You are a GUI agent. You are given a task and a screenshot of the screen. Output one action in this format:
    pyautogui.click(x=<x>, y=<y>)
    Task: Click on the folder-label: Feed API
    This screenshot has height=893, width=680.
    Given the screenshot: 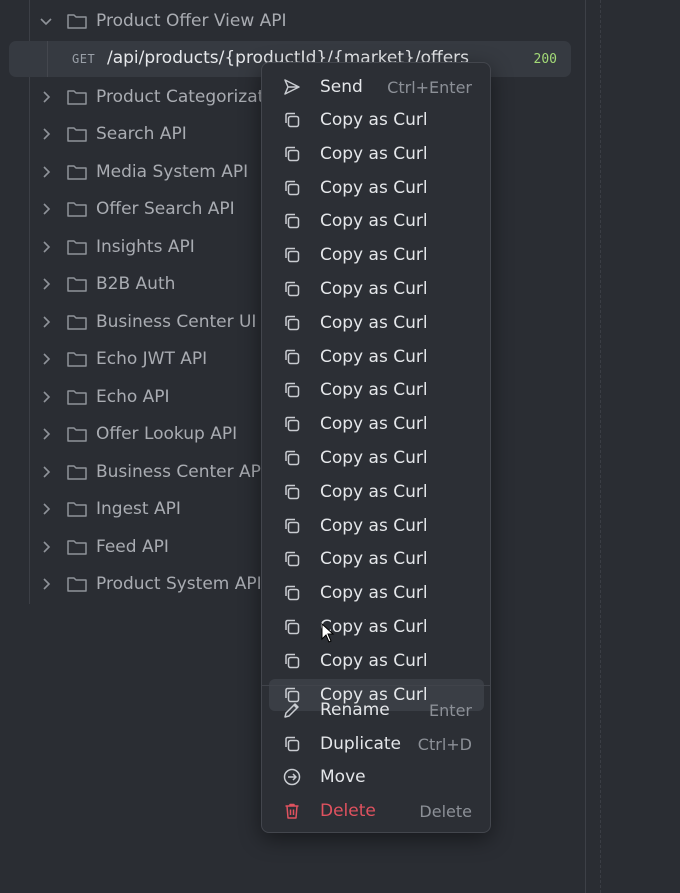 What is the action you would take?
    pyautogui.click(x=132, y=547)
    